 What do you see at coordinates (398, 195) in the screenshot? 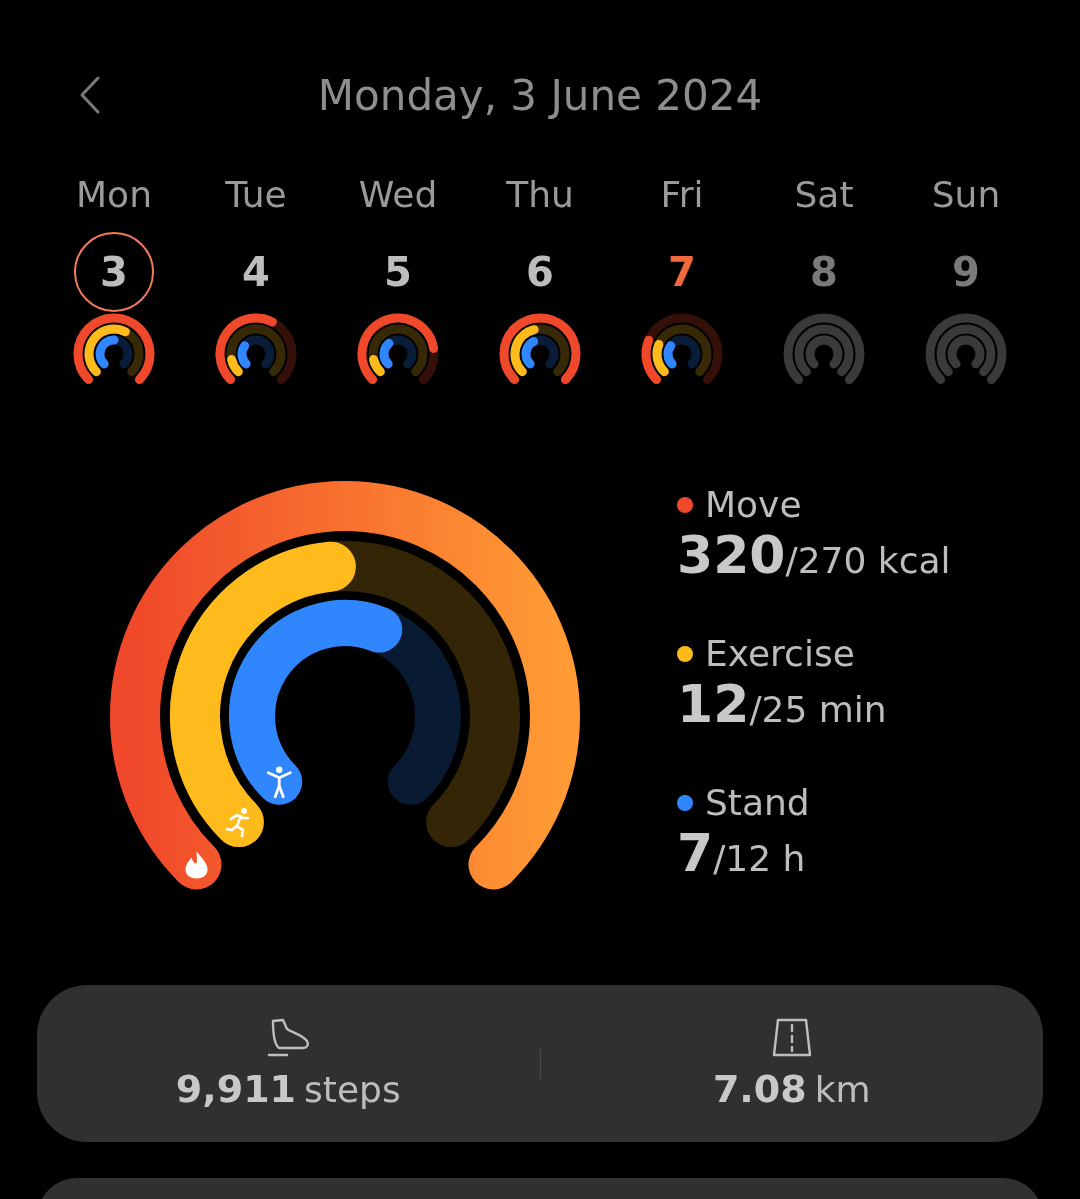
I see `weekday-label: Wed` at bounding box center [398, 195].